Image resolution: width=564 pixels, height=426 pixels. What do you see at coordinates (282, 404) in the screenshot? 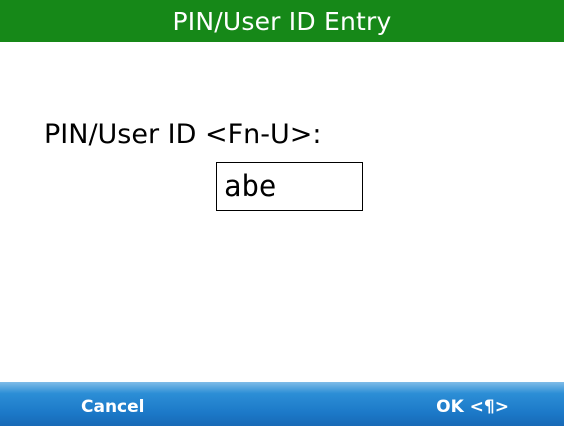
I see `softkey-bar: Cancel OK <¶>` at bounding box center [282, 404].